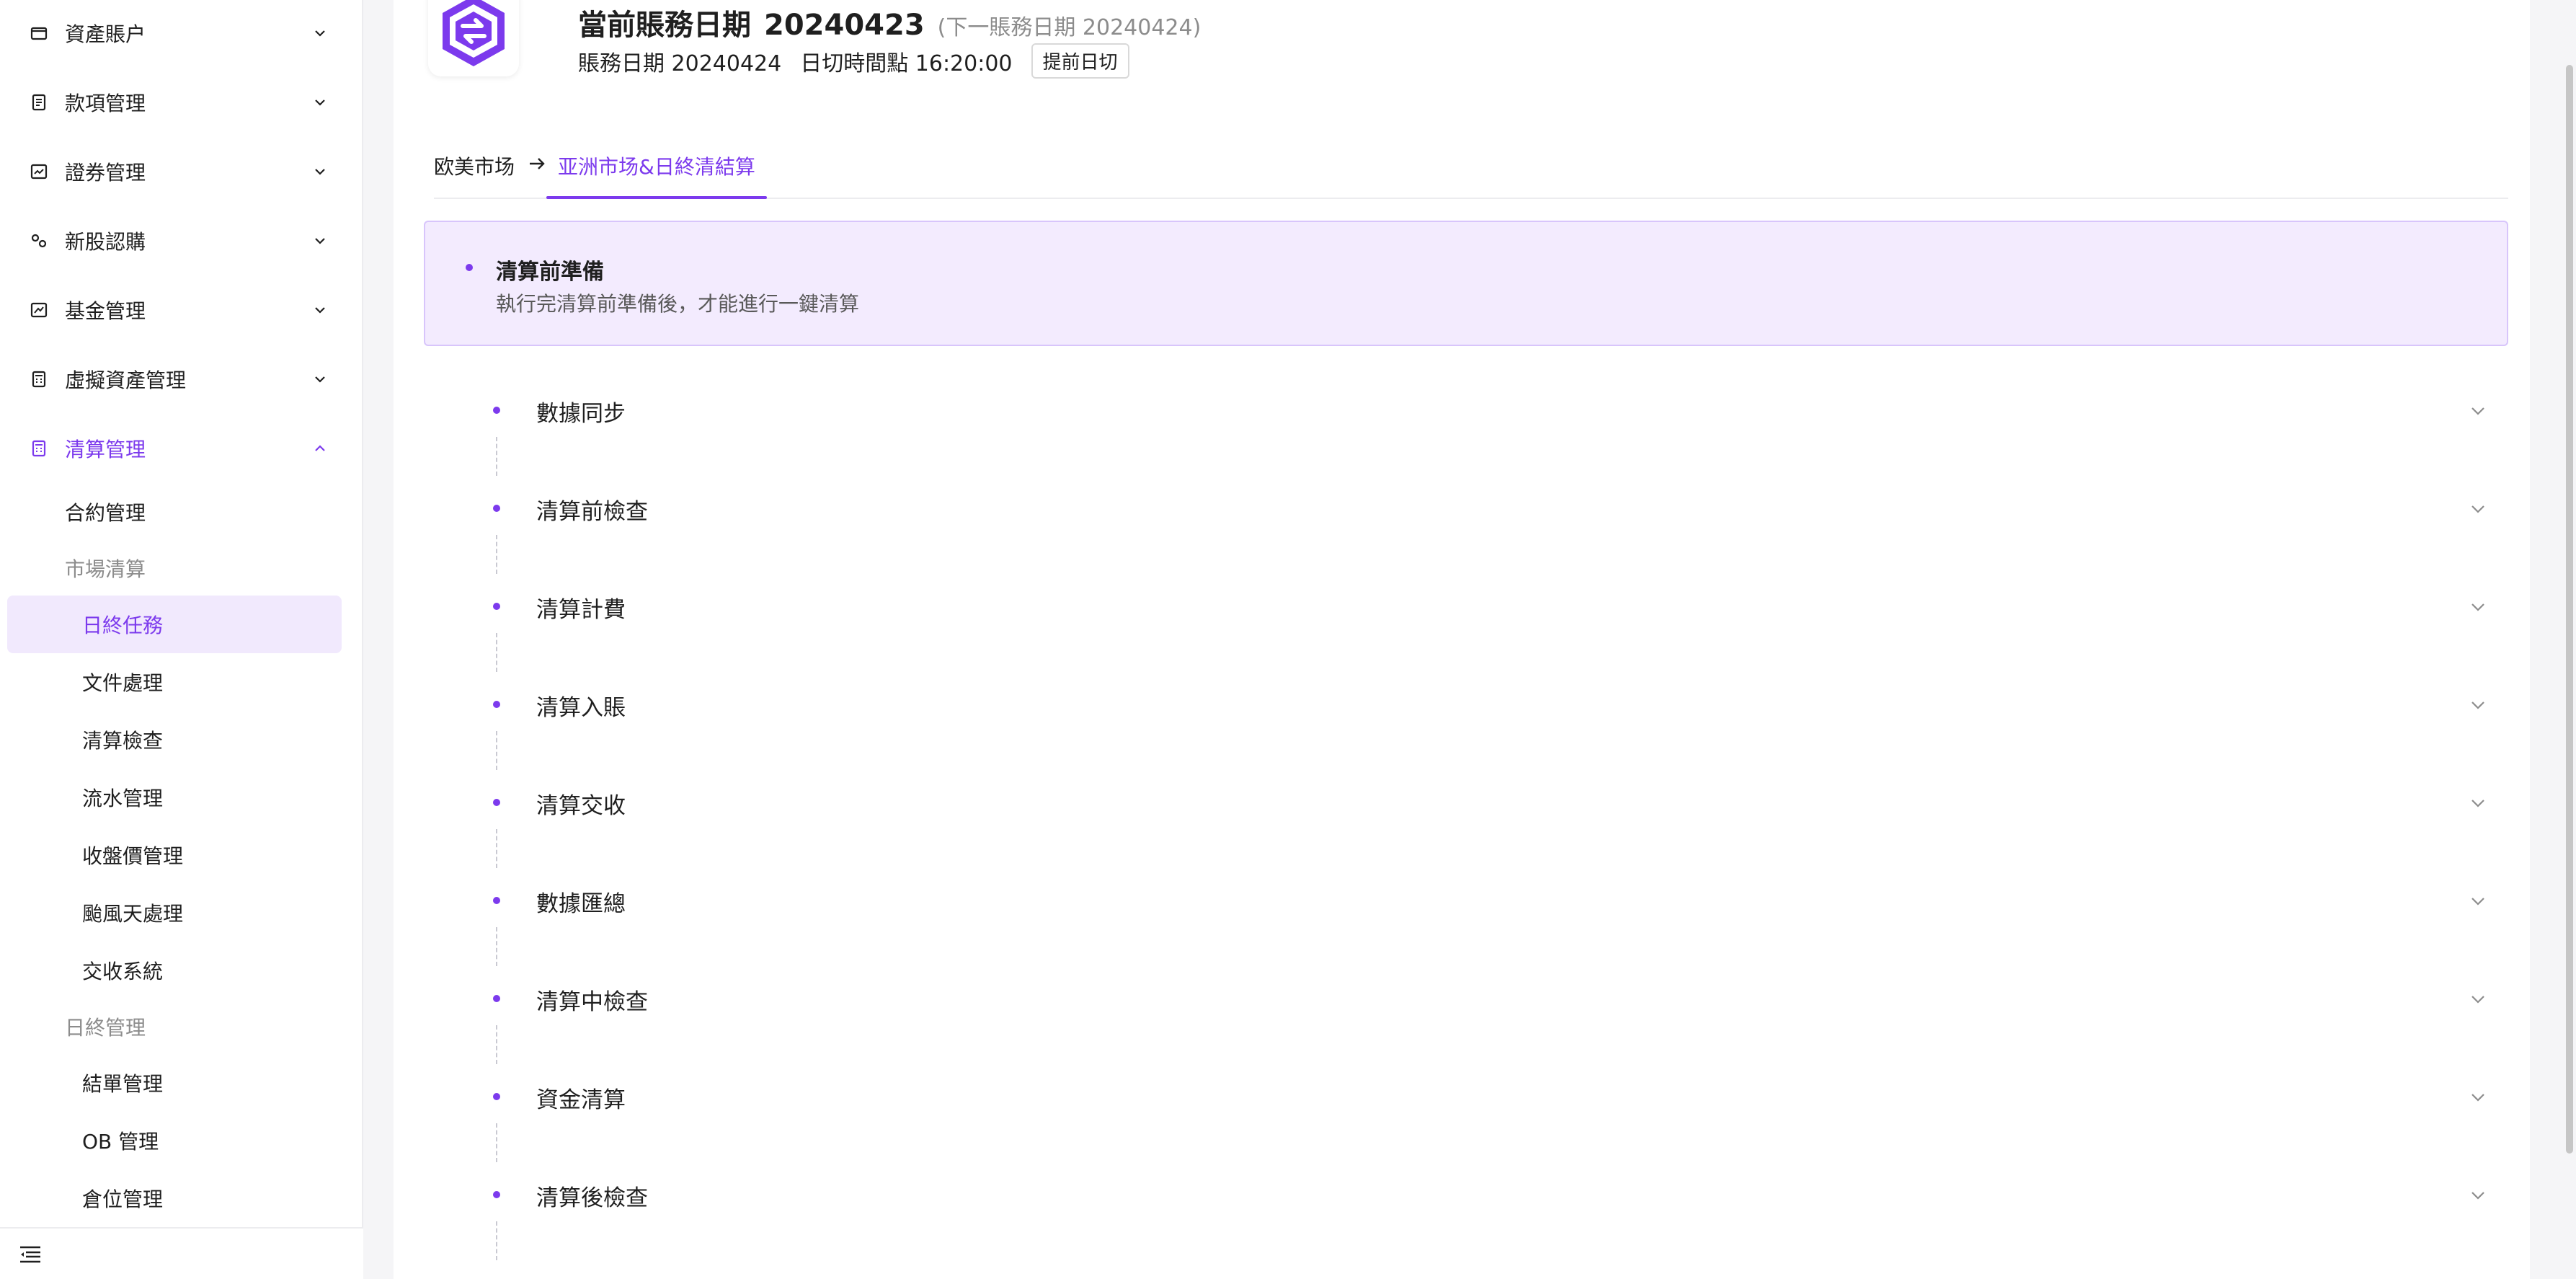 Image resolution: width=2576 pixels, height=1279 pixels. I want to click on sidebar-item-clearing: 清算管理, so click(181, 449).